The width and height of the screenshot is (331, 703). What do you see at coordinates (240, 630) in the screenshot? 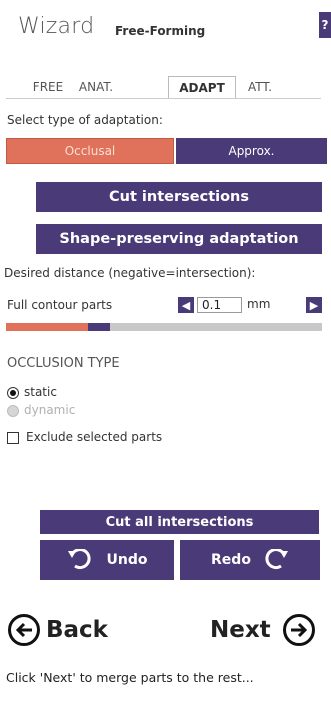
I see `next-button: Next` at bounding box center [240, 630].